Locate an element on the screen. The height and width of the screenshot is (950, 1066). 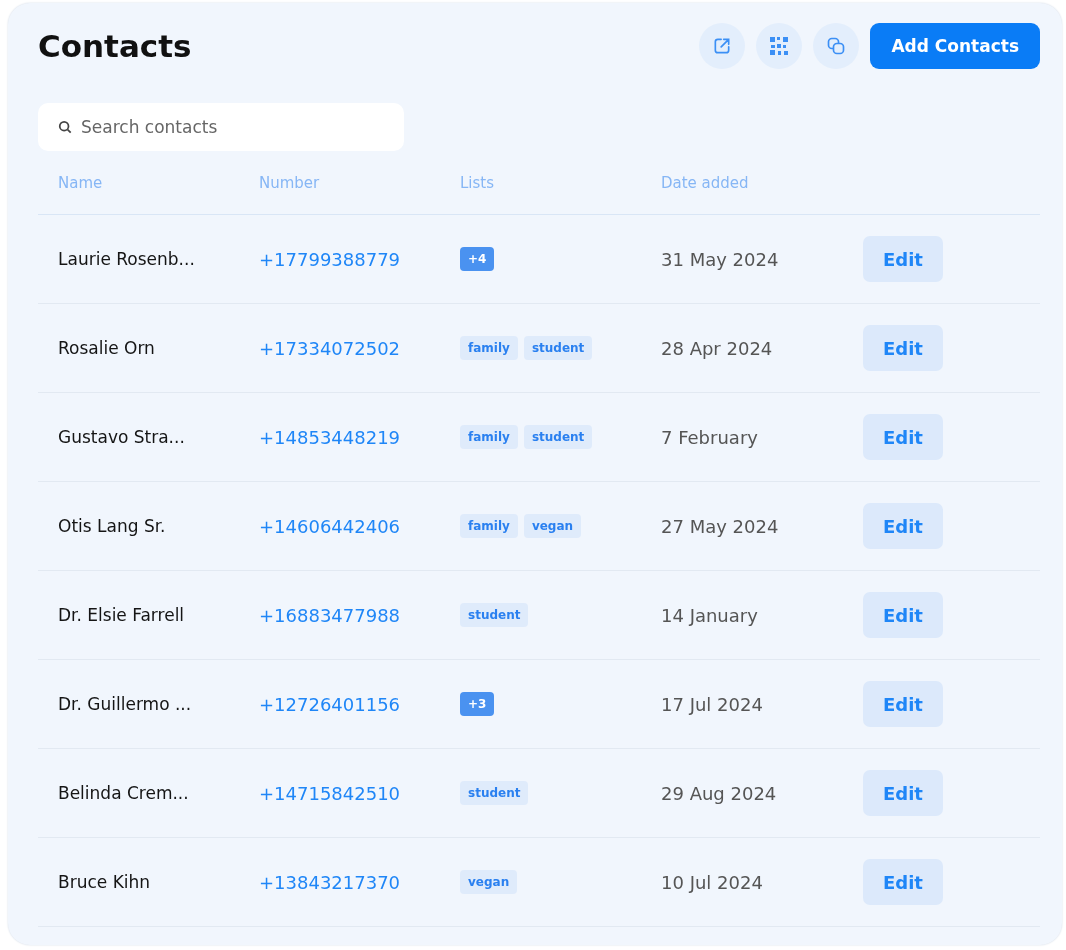
date-added: 10 Jul 2024 is located at coordinates (712, 882).